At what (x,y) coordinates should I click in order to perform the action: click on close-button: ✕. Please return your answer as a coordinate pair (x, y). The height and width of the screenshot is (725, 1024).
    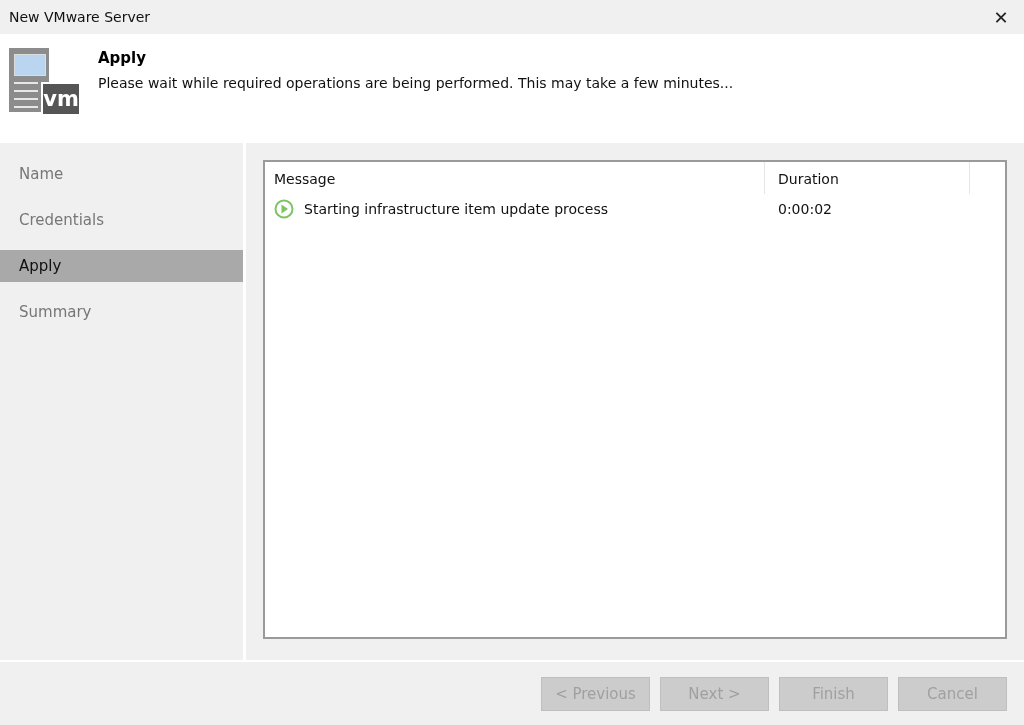
    Looking at the image, I should click on (1001, 17).